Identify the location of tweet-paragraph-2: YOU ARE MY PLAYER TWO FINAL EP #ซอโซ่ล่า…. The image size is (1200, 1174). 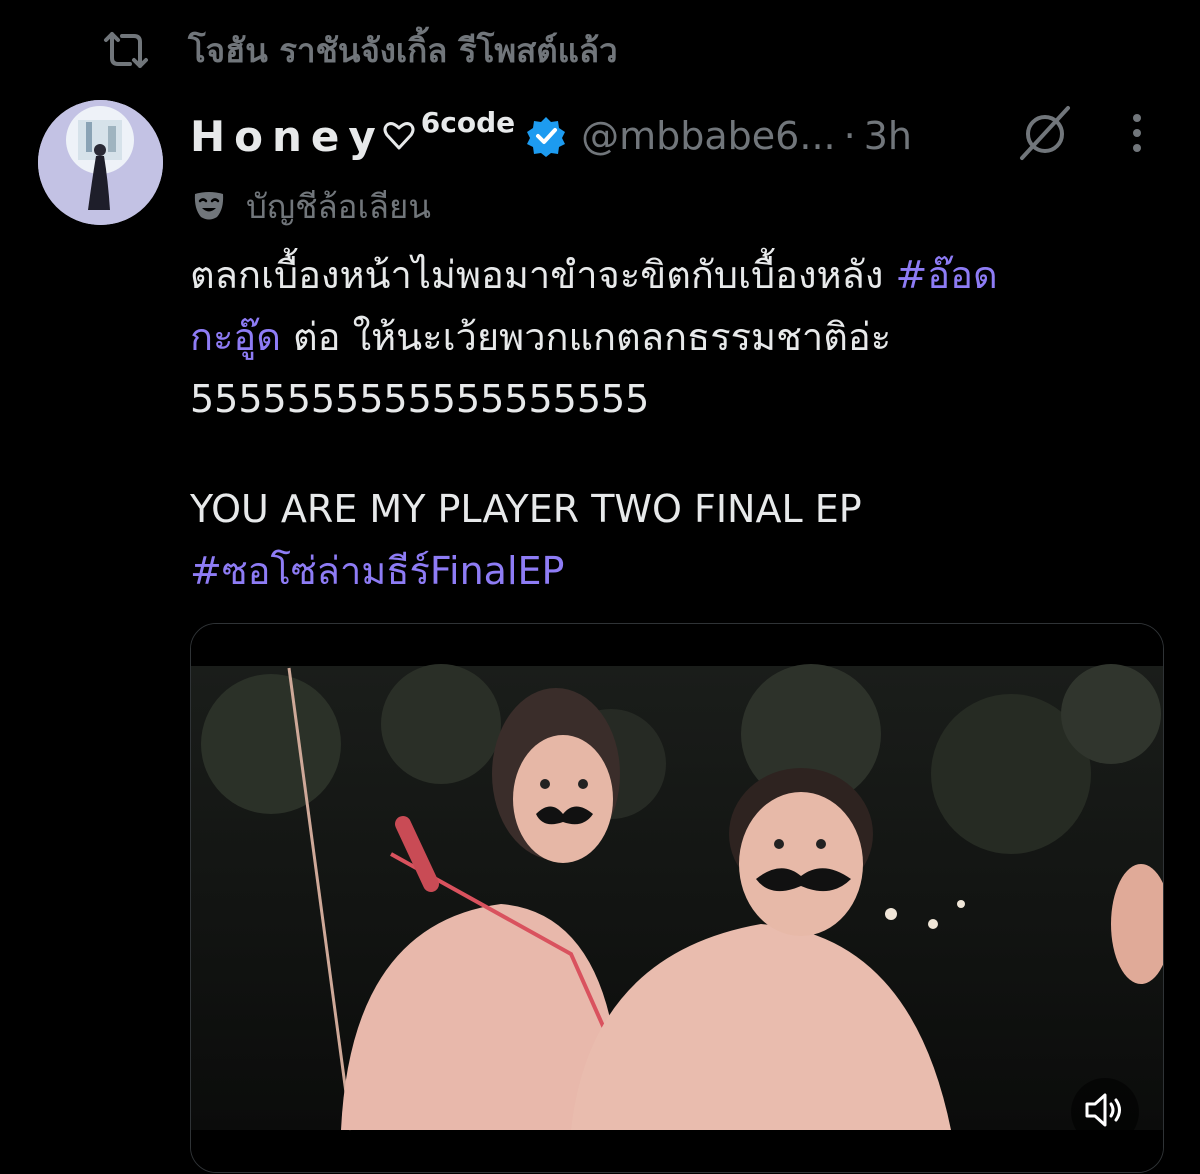
(677, 540).